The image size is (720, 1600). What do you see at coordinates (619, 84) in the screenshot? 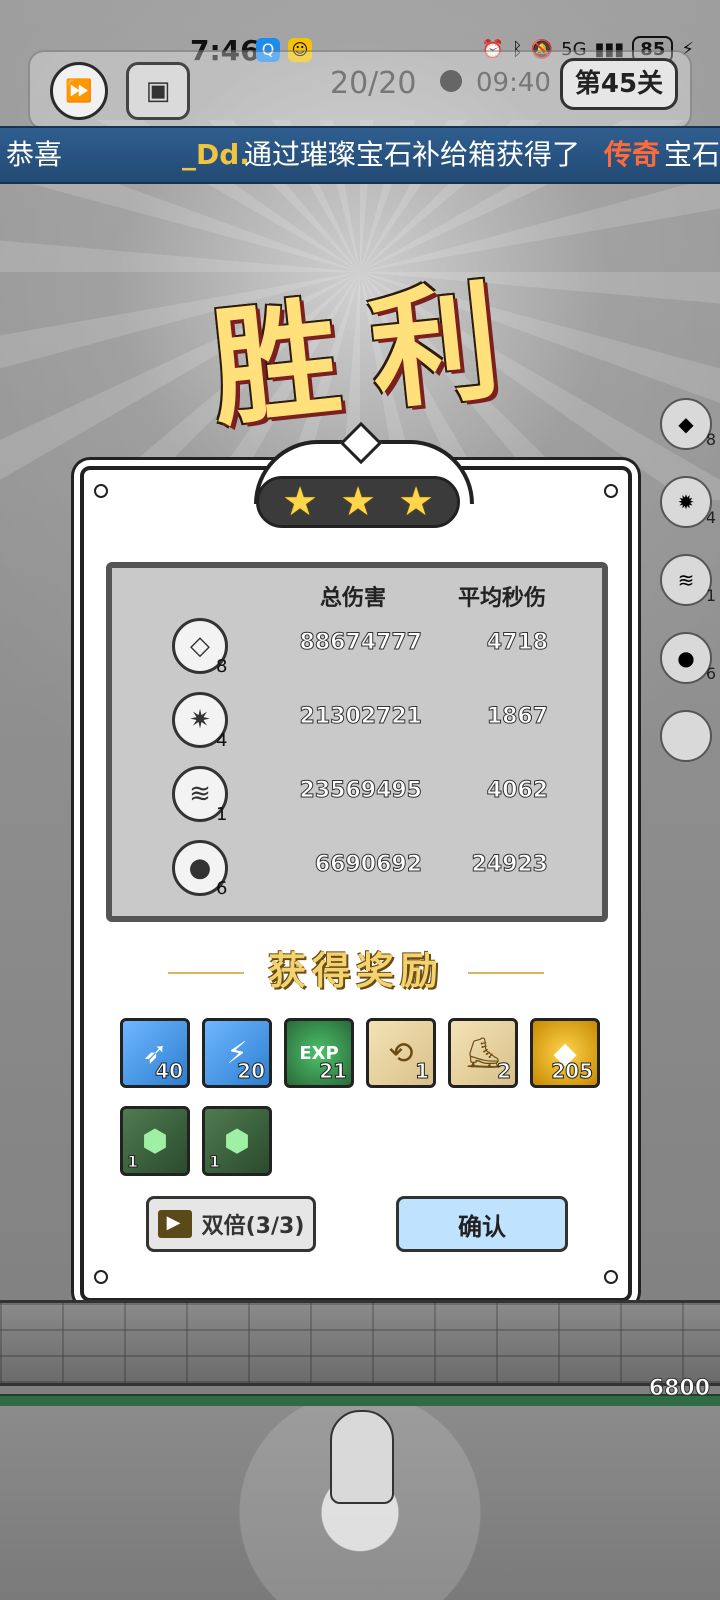
I see `level-badge: 第45关` at bounding box center [619, 84].